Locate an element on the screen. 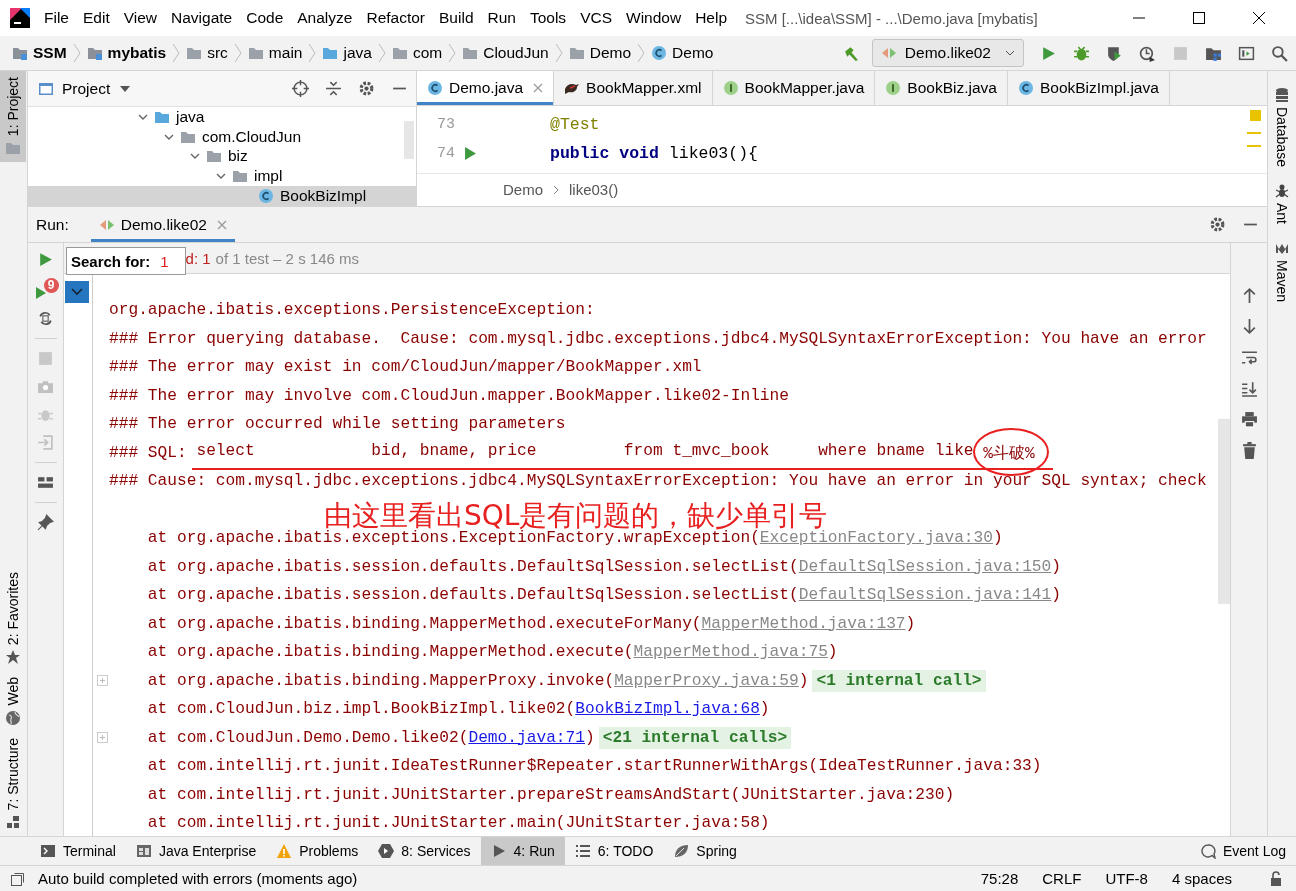 The height and width of the screenshot is (891, 1296). breadcrumb-item: java is located at coordinates (347, 53).